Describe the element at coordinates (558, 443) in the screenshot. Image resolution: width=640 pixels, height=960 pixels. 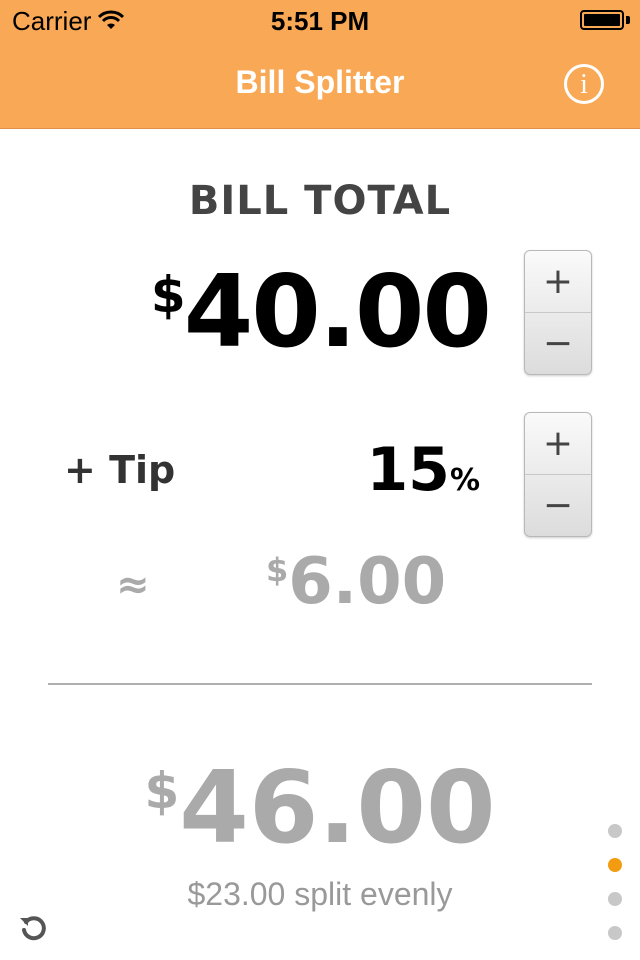
I see `tip-increment-button: +` at that location.